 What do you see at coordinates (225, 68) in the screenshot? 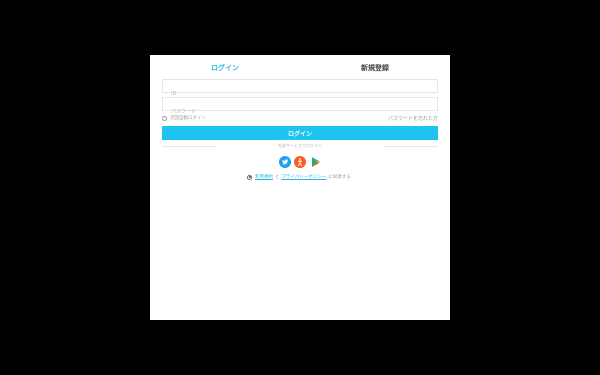
I see `tab-login: ログイン` at bounding box center [225, 68].